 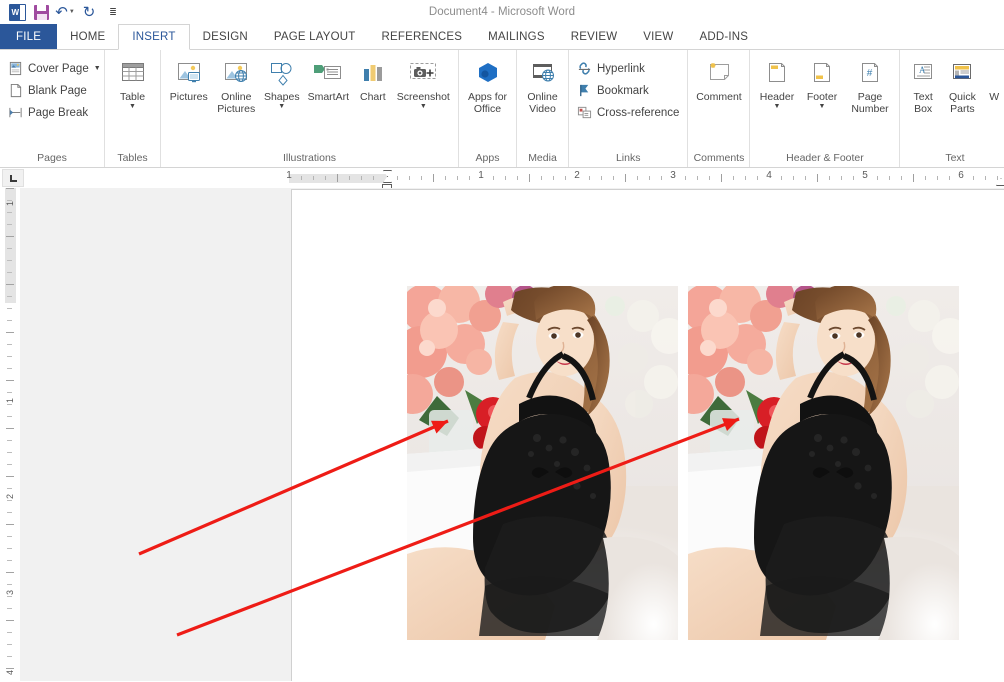 I want to click on page-break-label: Page Break, so click(x=58, y=112).